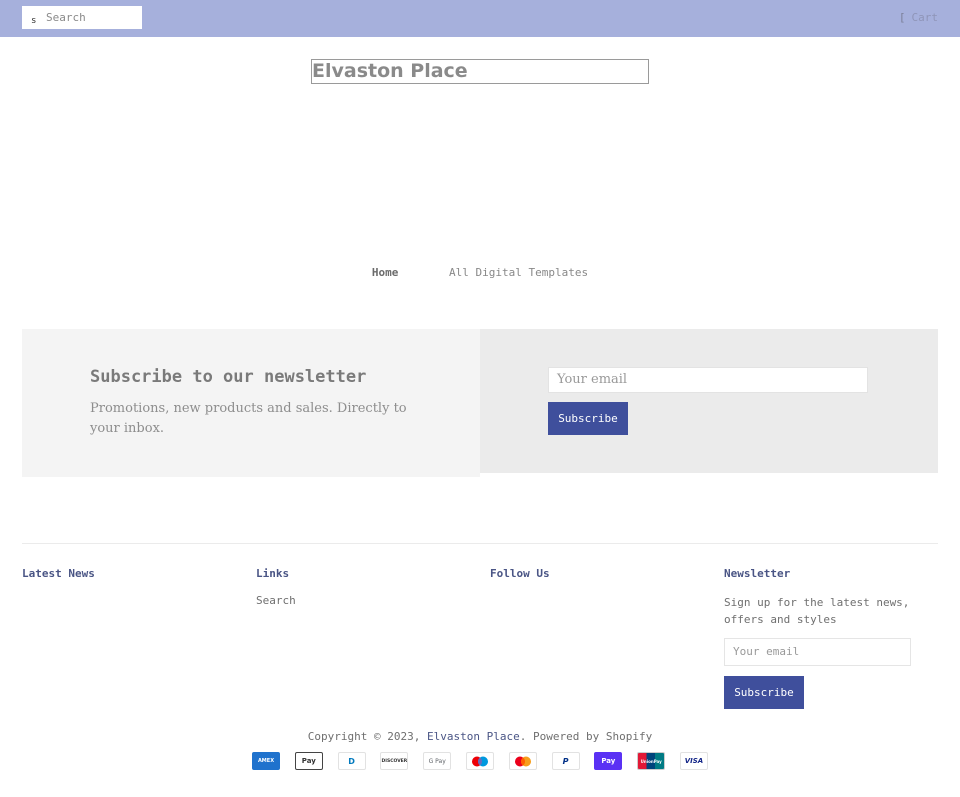 Image resolution: width=960 pixels, height=797 pixels. Describe the element at coordinates (764, 692) in the screenshot. I see `footer-subscribe-button: Subscribe` at that location.